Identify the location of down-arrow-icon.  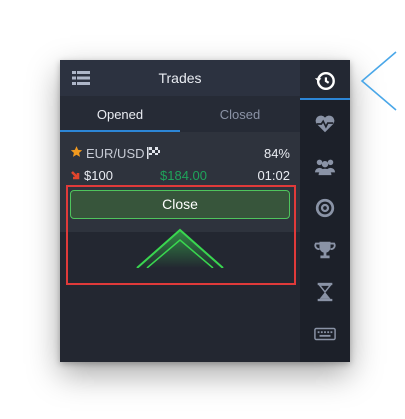
(75, 176).